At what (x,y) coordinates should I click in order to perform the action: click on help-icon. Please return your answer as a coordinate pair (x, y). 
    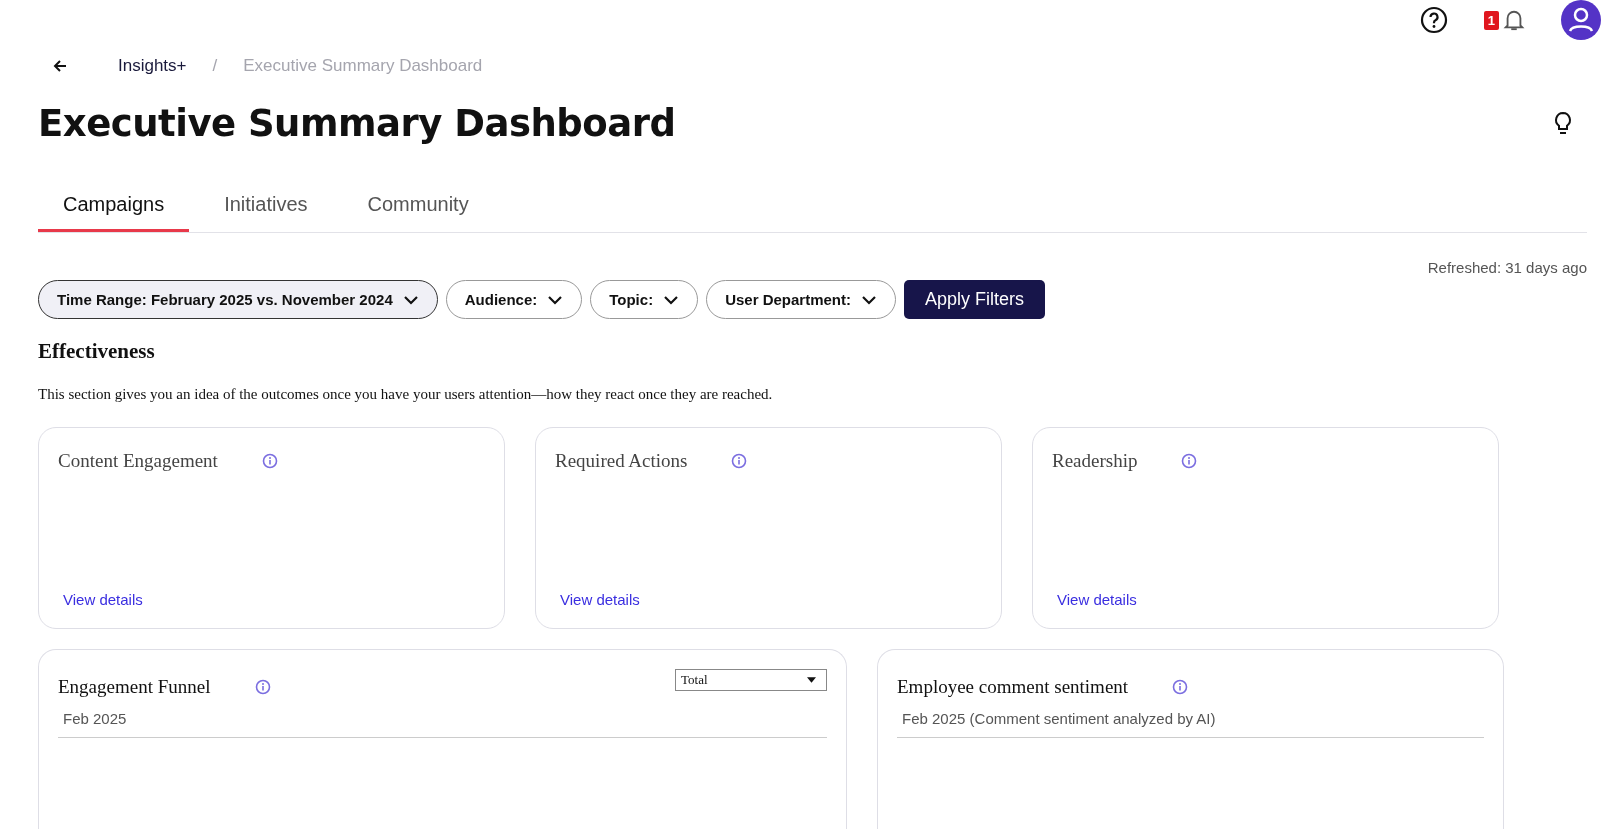
    Looking at the image, I should click on (1433, 20).